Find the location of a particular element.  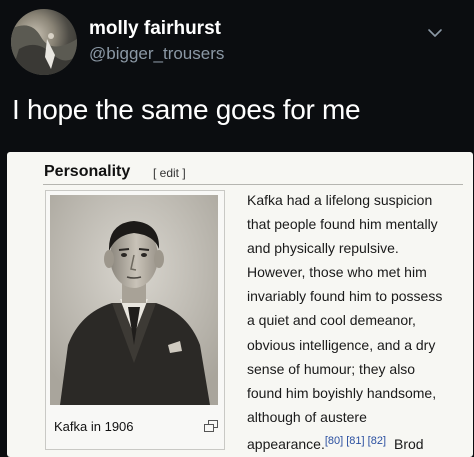

edit-link: [ edit ] is located at coordinates (169, 173).